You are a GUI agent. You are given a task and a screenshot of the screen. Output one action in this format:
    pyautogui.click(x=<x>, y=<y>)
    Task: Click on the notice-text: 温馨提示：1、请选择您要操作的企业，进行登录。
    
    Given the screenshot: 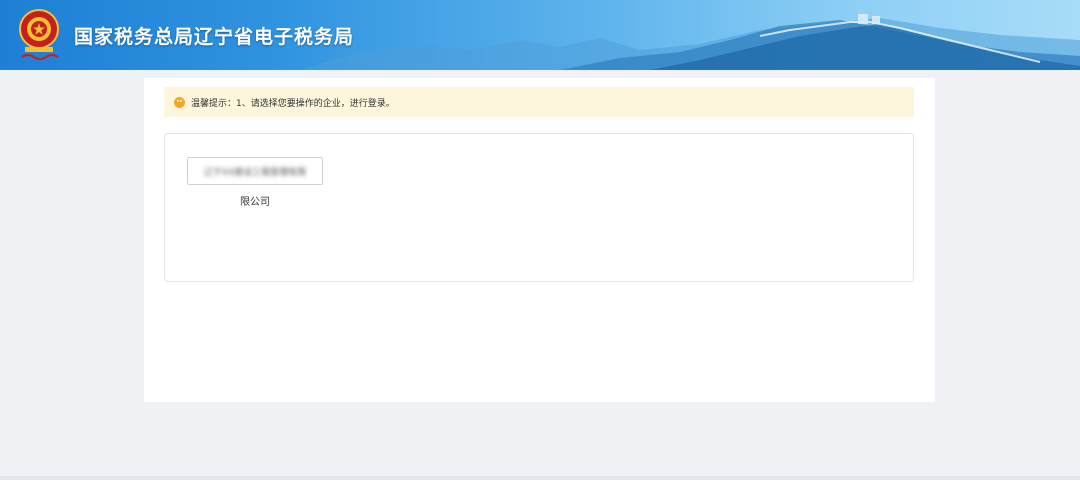 What is the action you would take?
    pyautogui.click(x=293, y=103)
    